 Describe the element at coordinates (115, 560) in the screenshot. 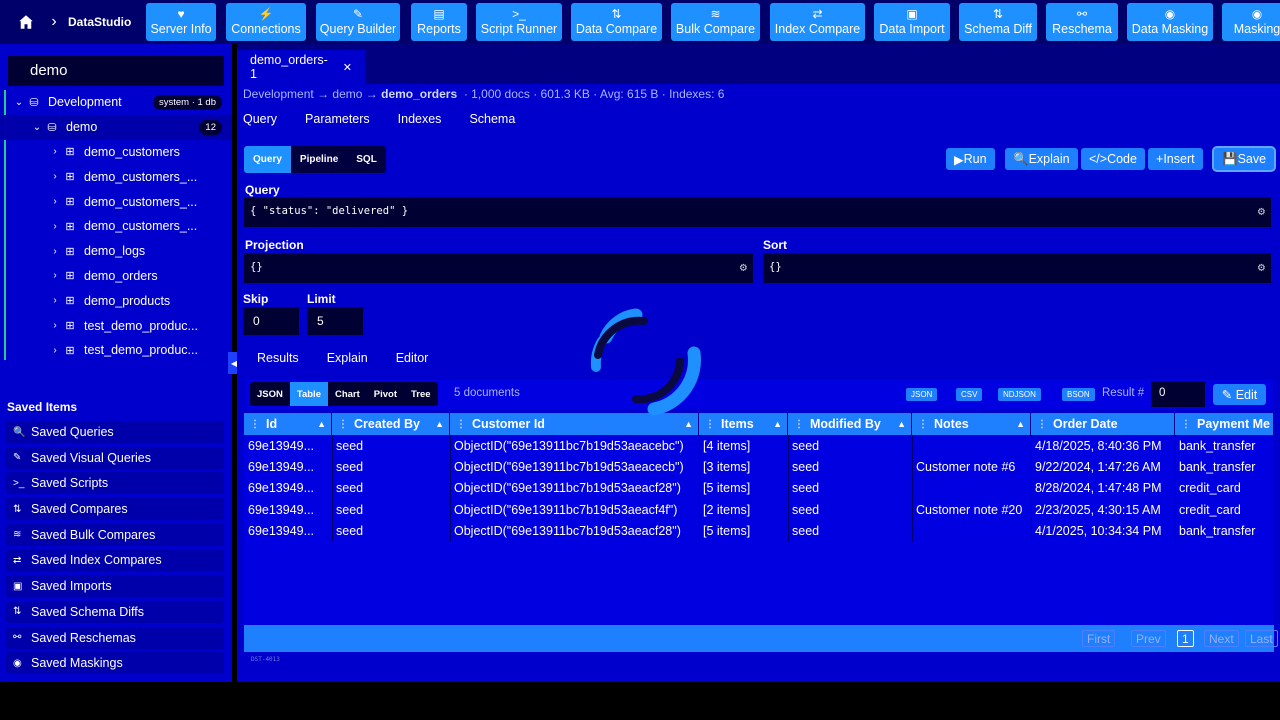

I see `sidebar-item-saved-index-compares: ⇄ Saved Index Compares` at that location.